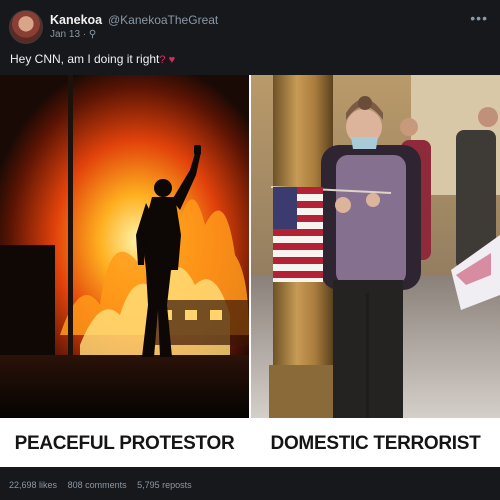  I want to click on more-options-icon: •••, so click(479, 18).